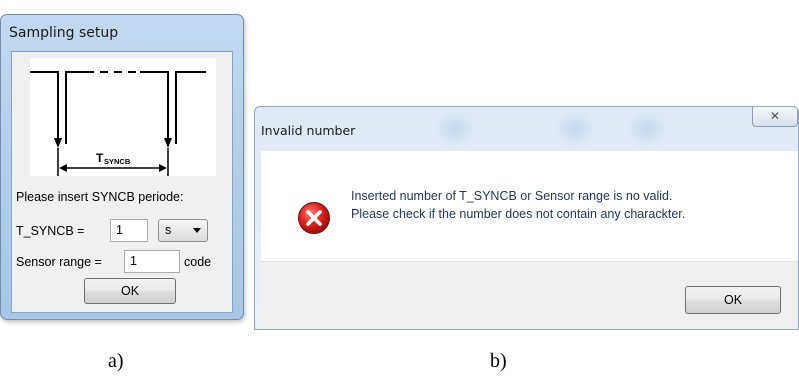  I want to click on timing-label-subscript: SYNCB, so click(117, 161).